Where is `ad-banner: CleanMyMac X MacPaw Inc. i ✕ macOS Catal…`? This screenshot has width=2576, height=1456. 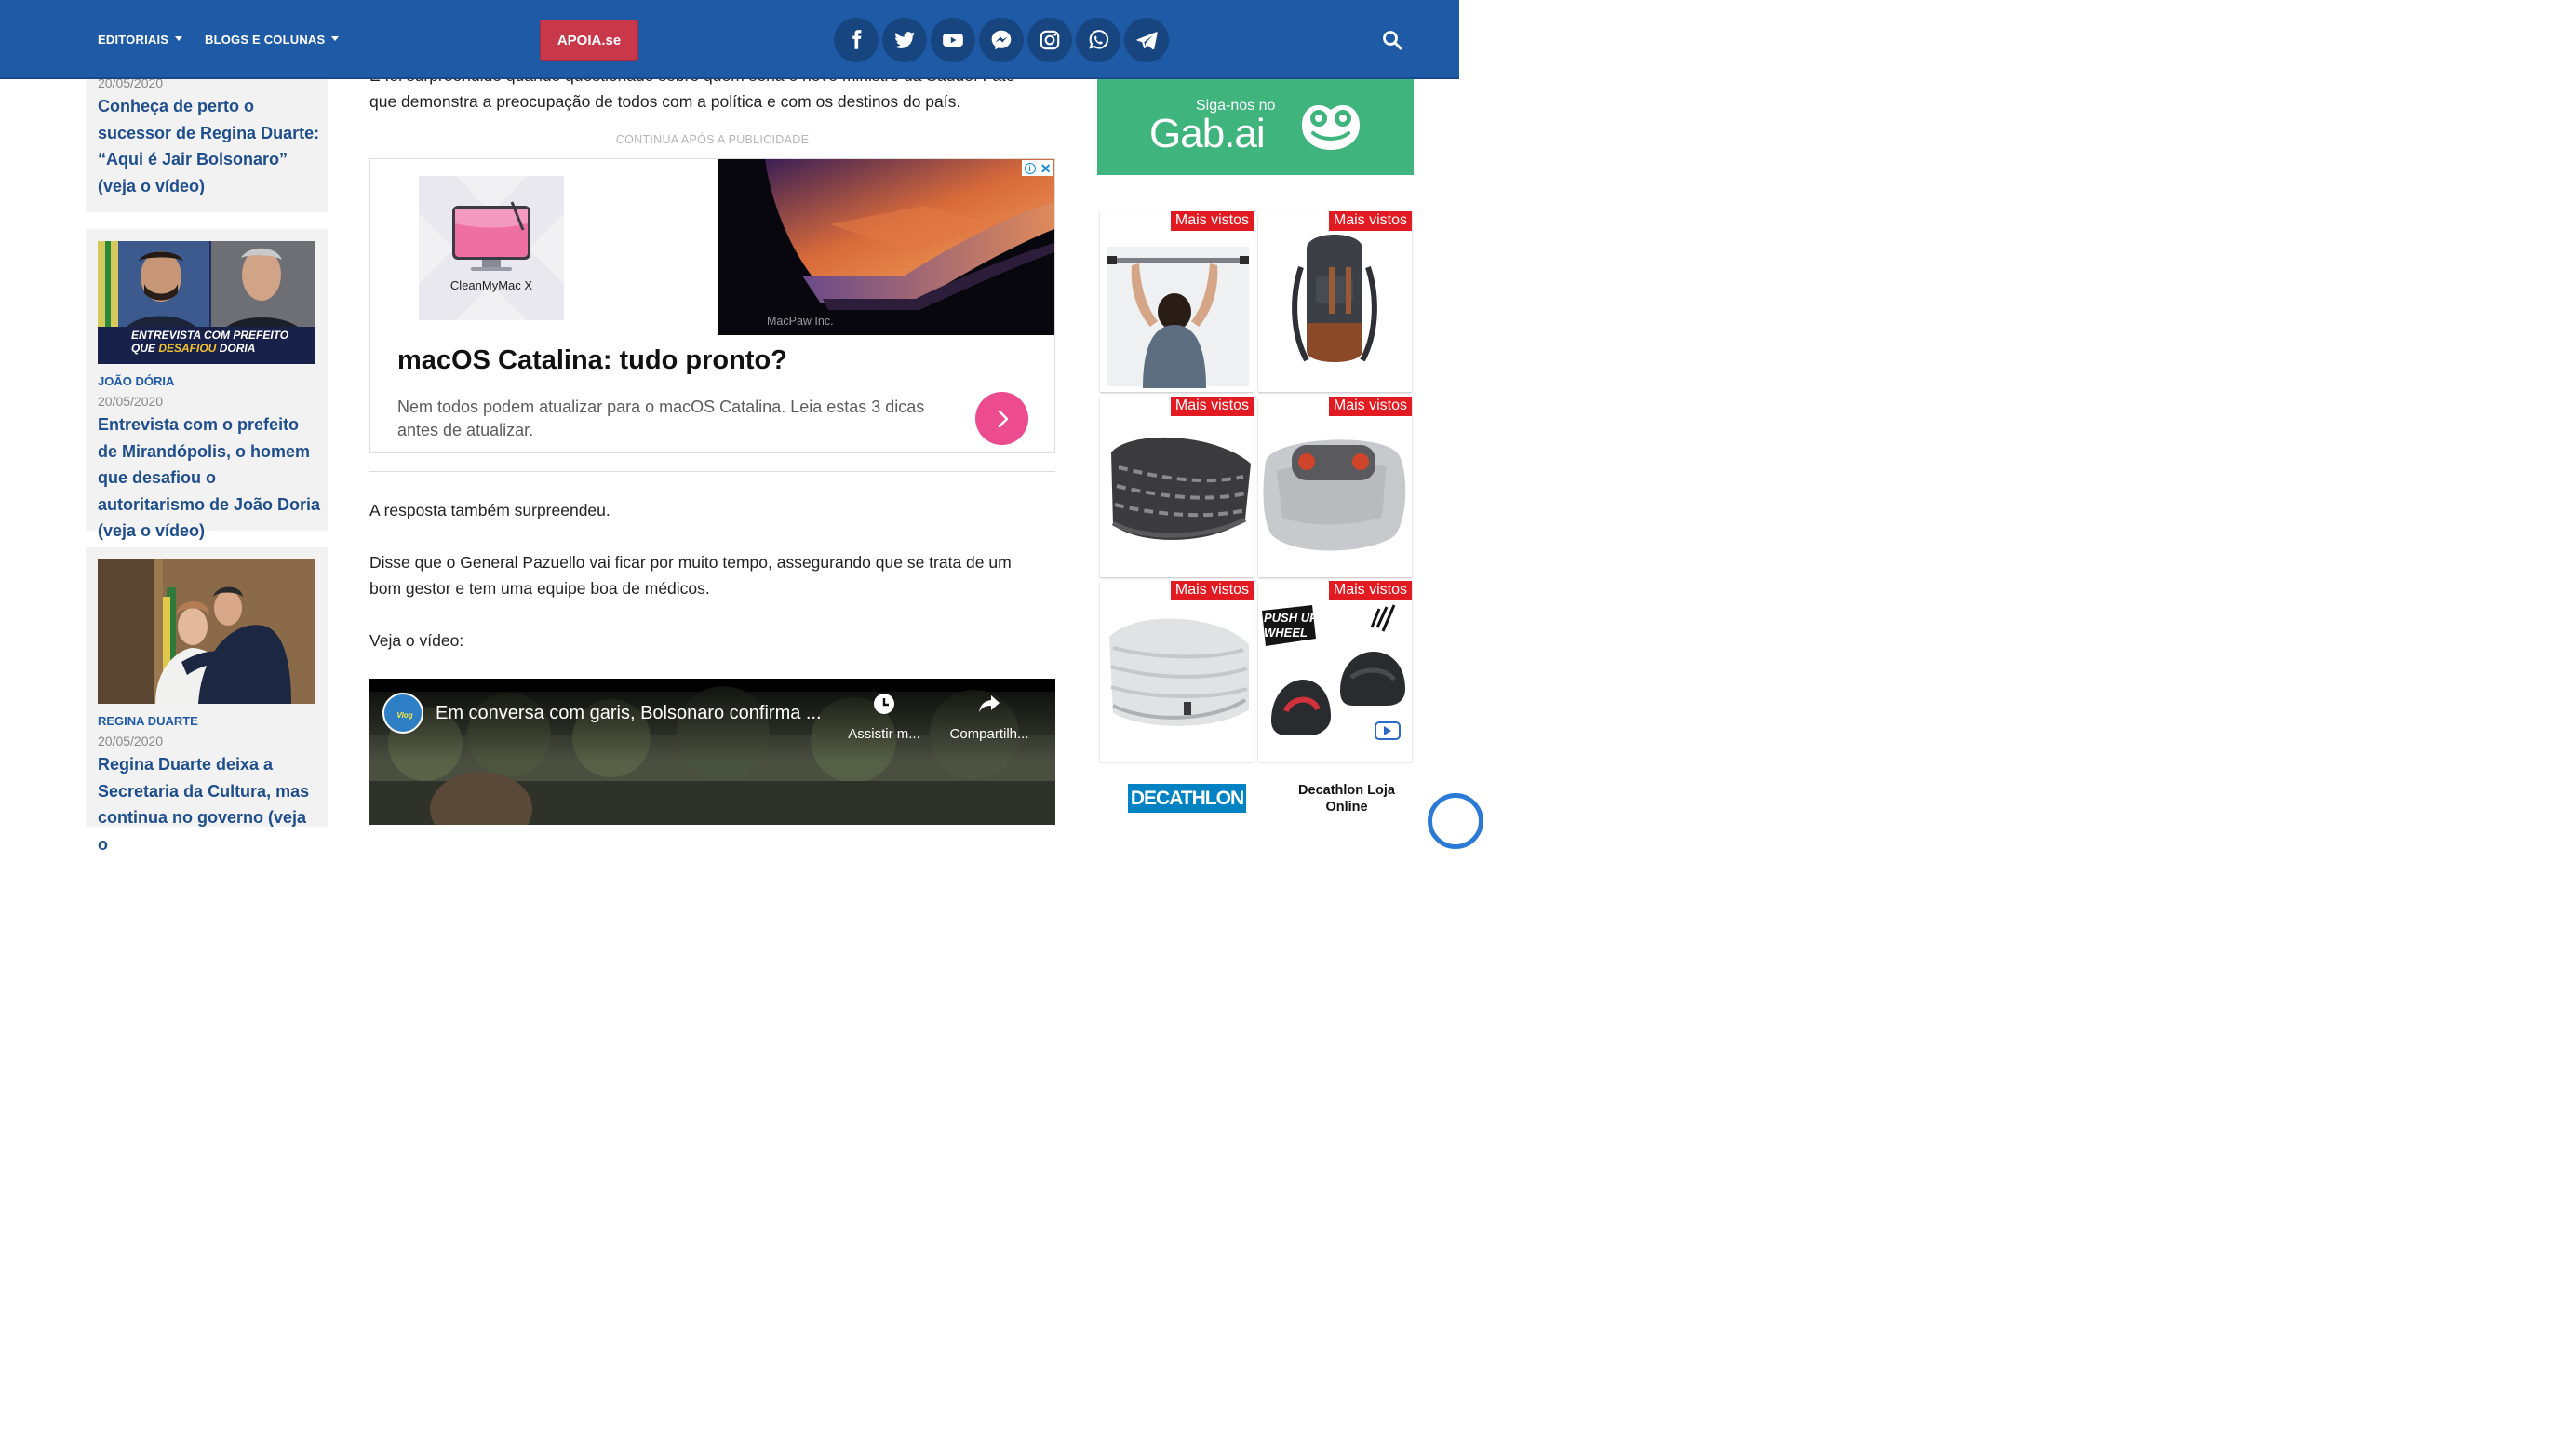
ad-banner: CleanMyMac X MacPaw Inc. i ✕ macOS Catal… is located at coordinates (712, 305).